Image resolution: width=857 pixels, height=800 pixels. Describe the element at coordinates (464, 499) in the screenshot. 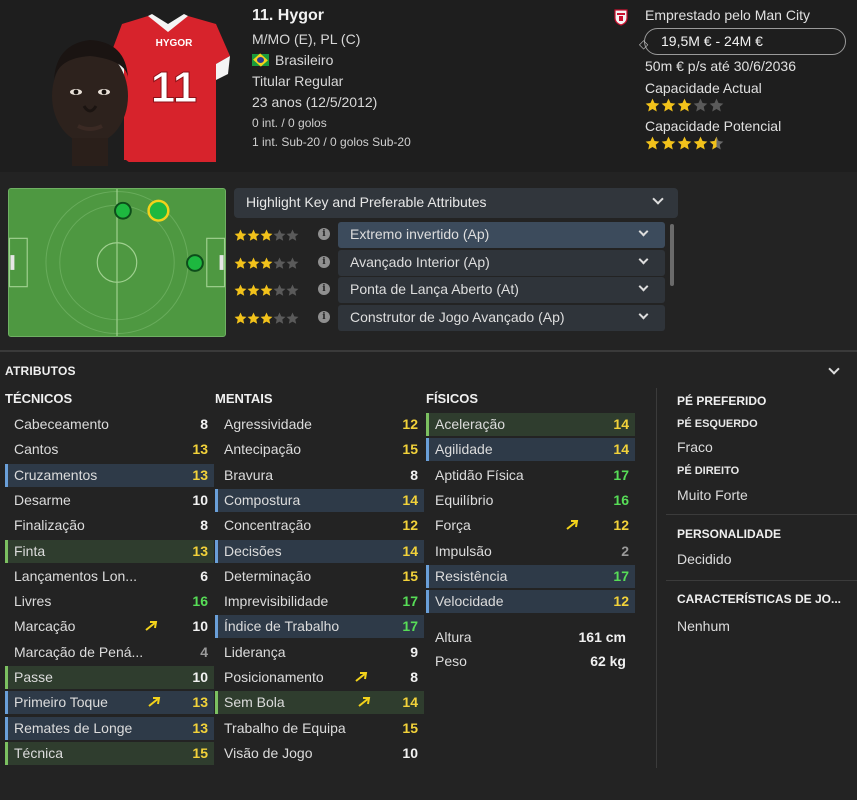

I see `attribute-name: Equilíbrio` at that location.